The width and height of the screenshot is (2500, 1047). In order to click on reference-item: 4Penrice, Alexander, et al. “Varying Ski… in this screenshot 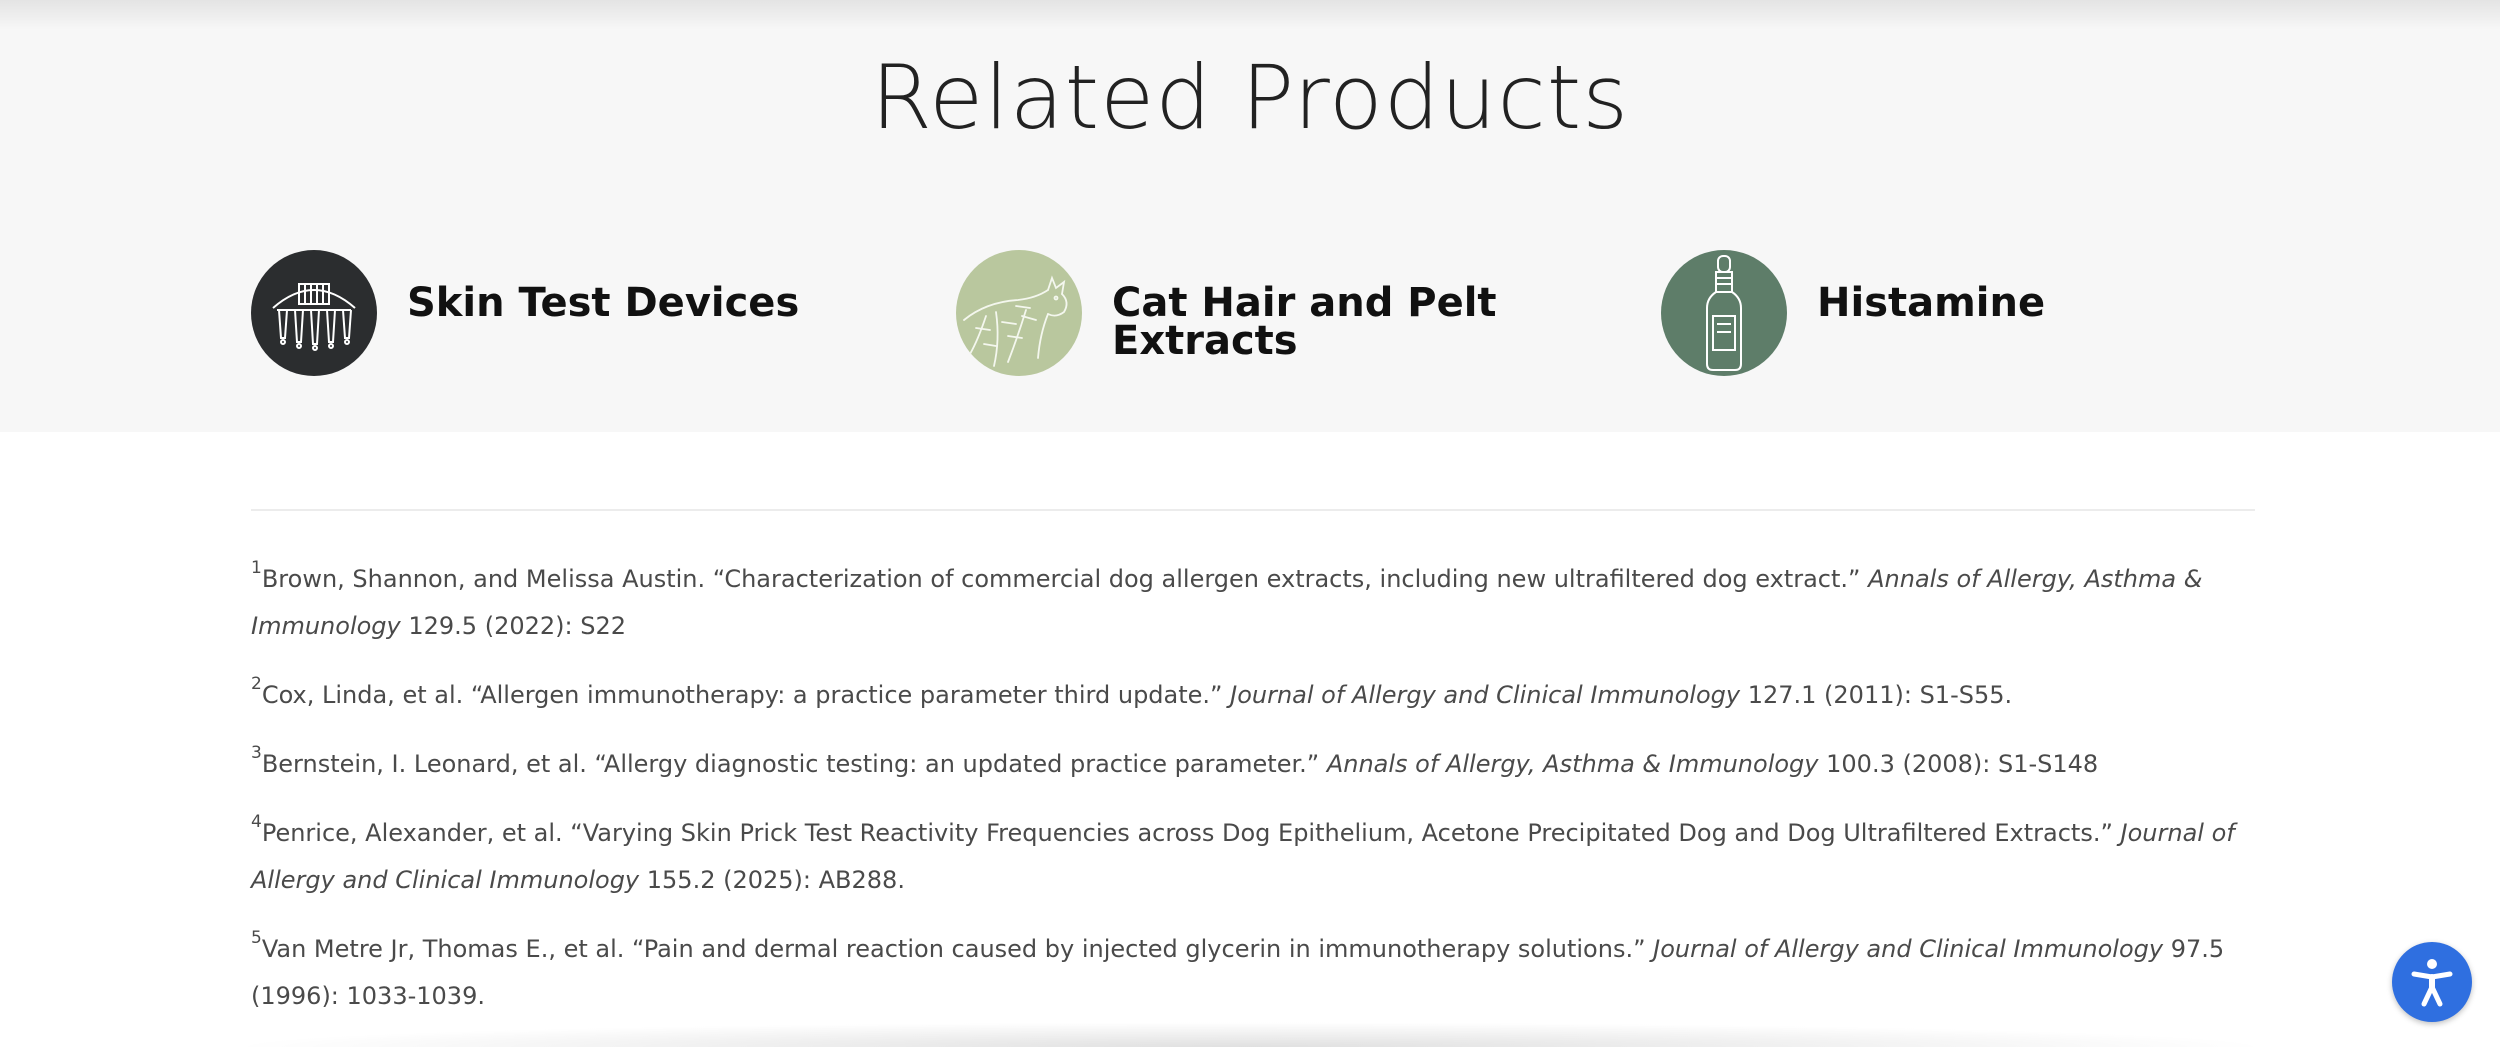, I will do `click(1253, 857)`.